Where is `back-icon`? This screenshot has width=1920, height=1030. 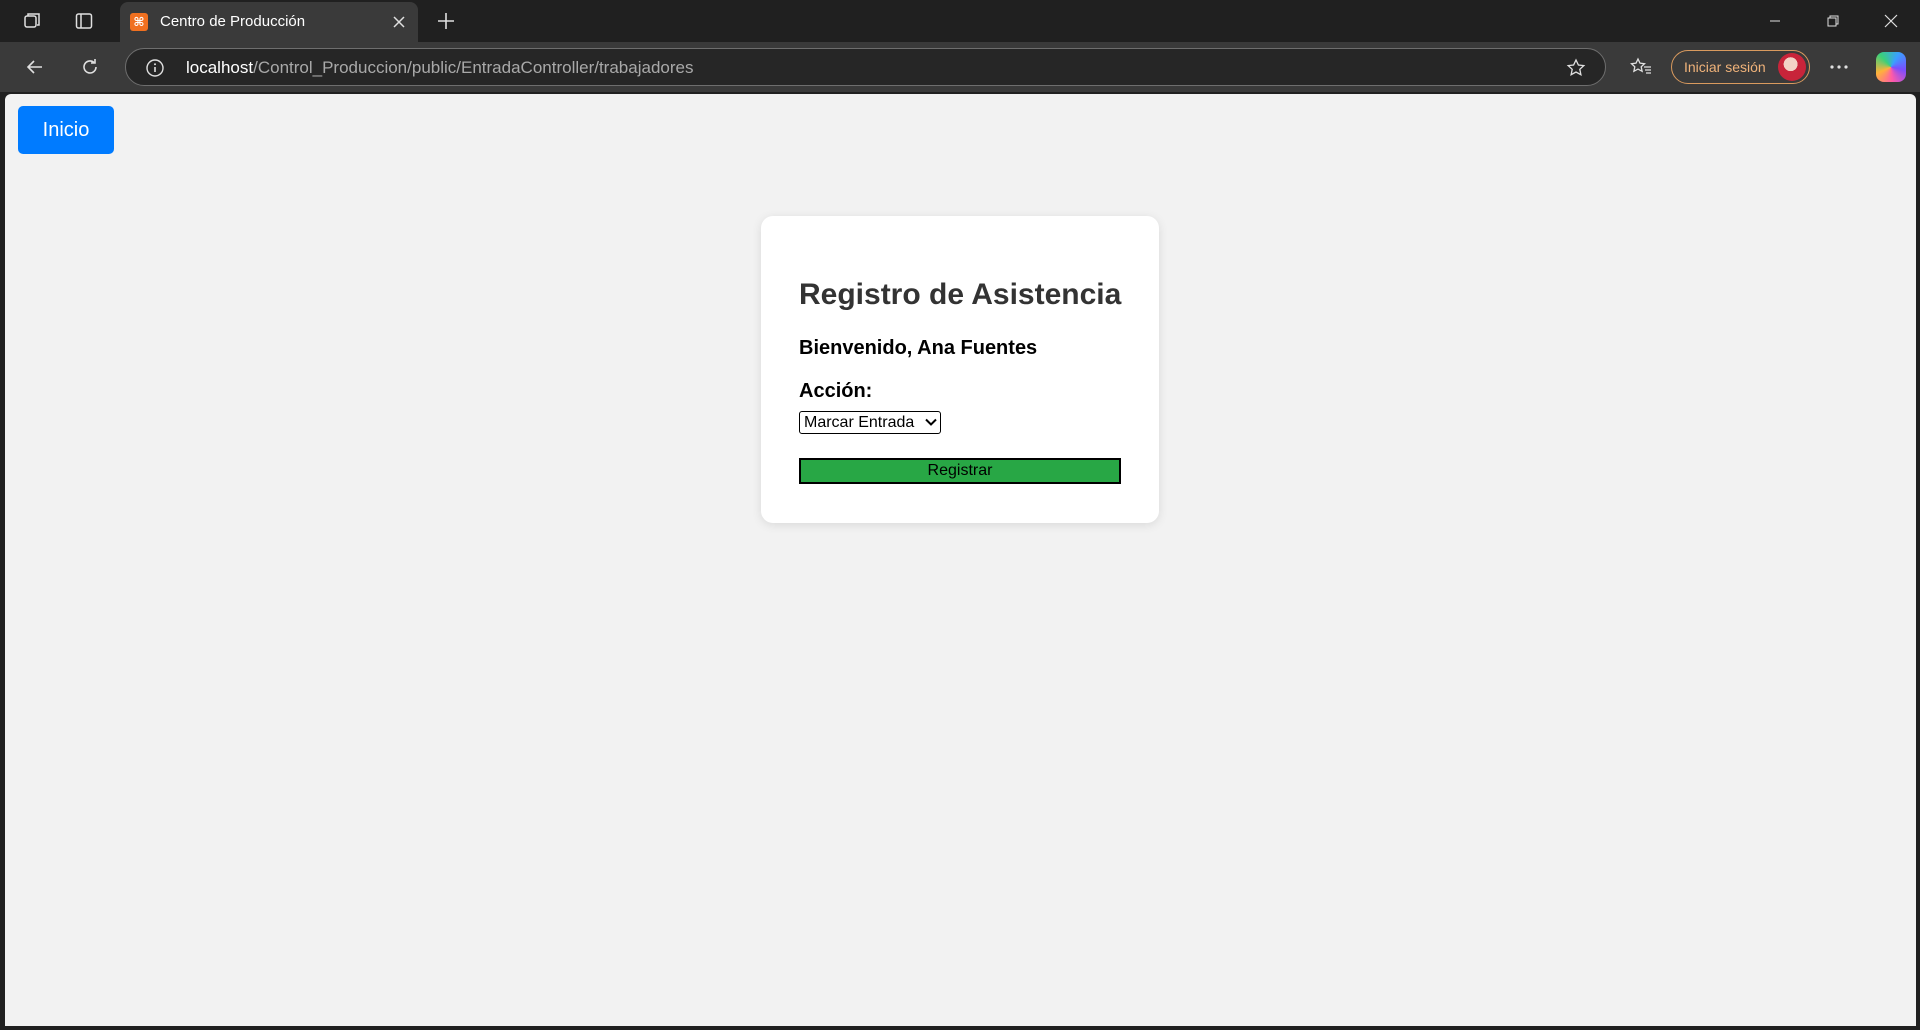
back-icon is located at coordinates (35, 67).